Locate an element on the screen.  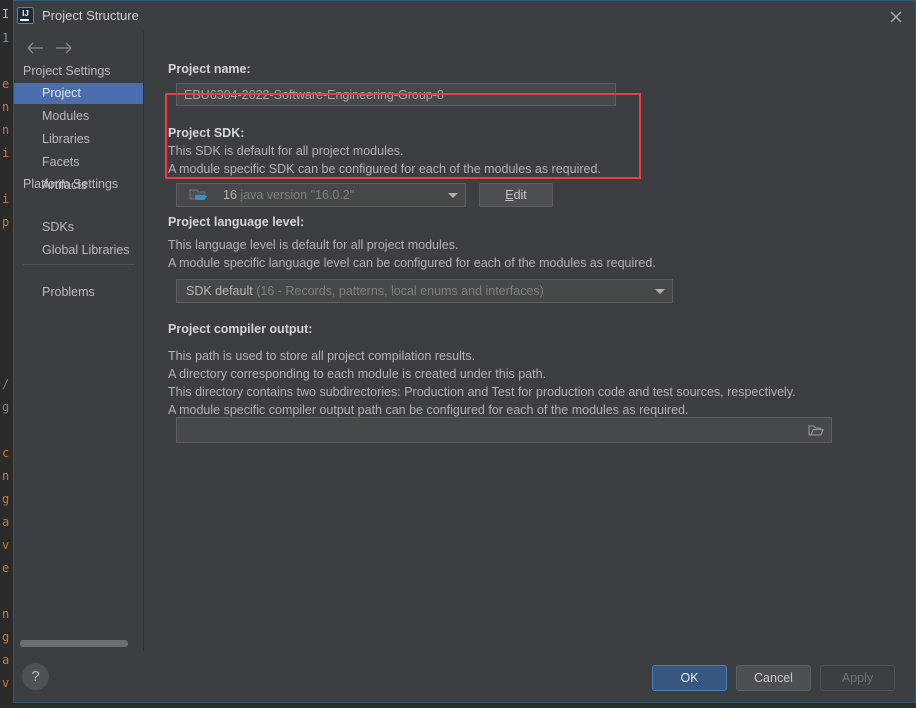
sidebar-item-facets: Facets is located at coordinates (78, 162).